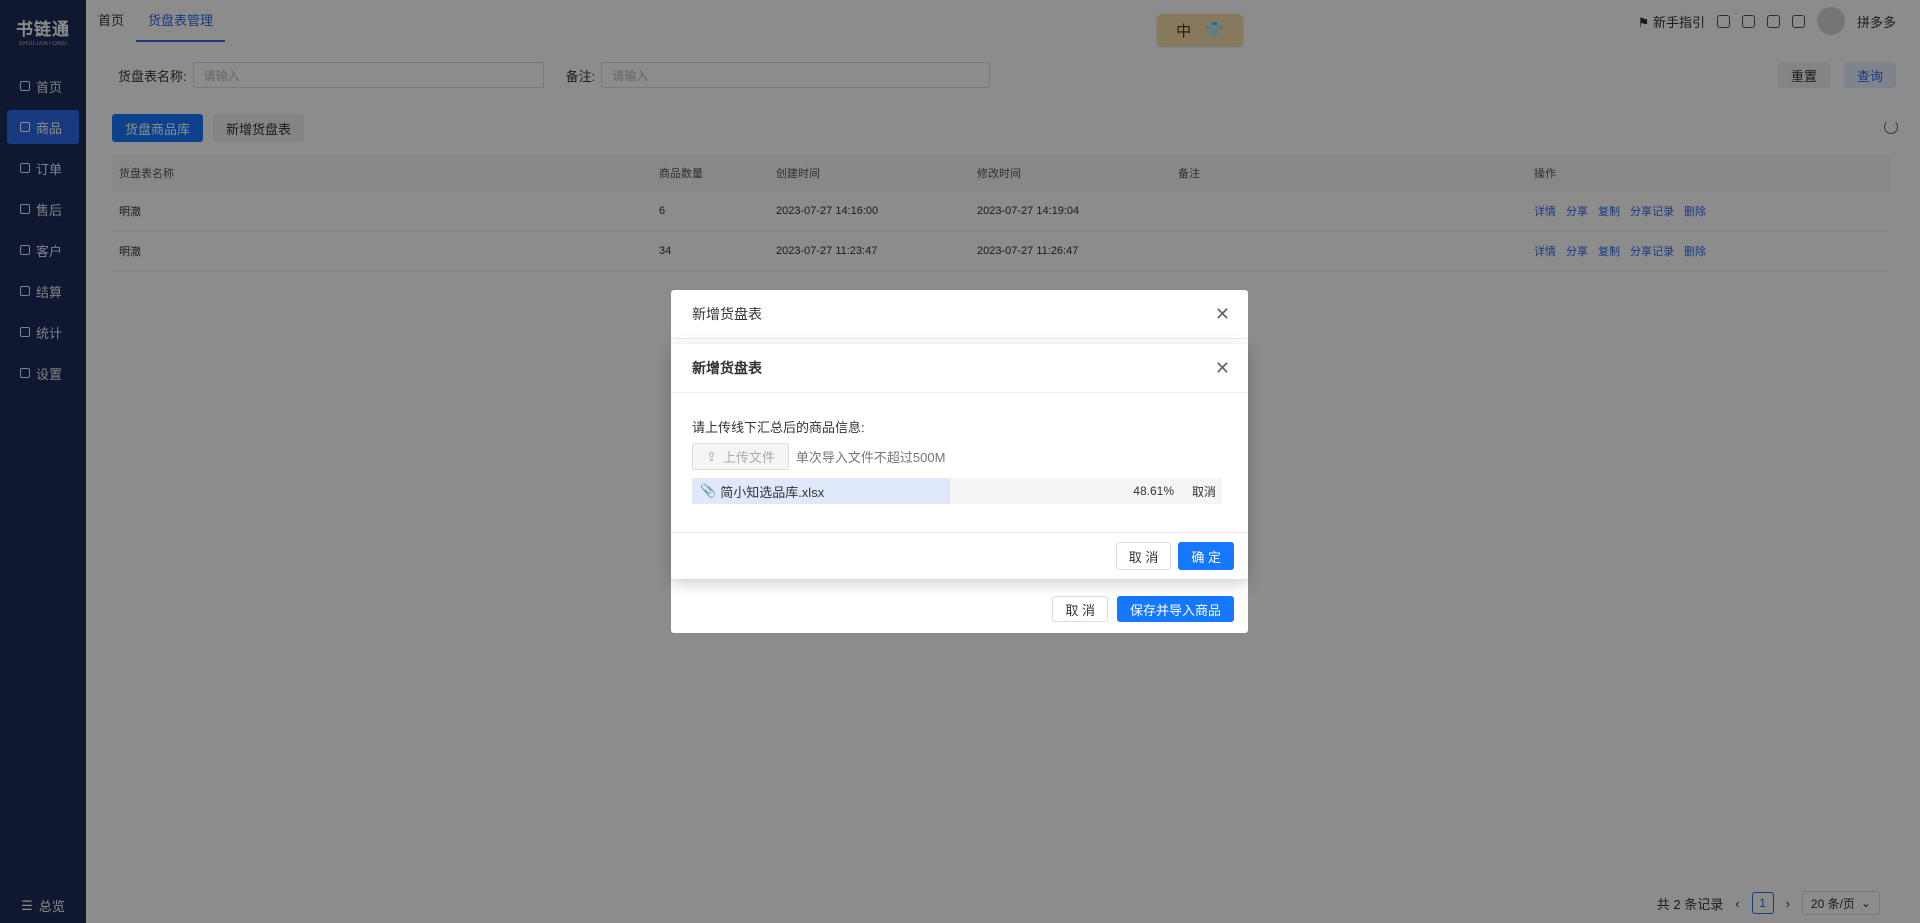 This screenshot has width=1920, height=923. I want to click on upload-icon: ⇪, so click(711, 456).